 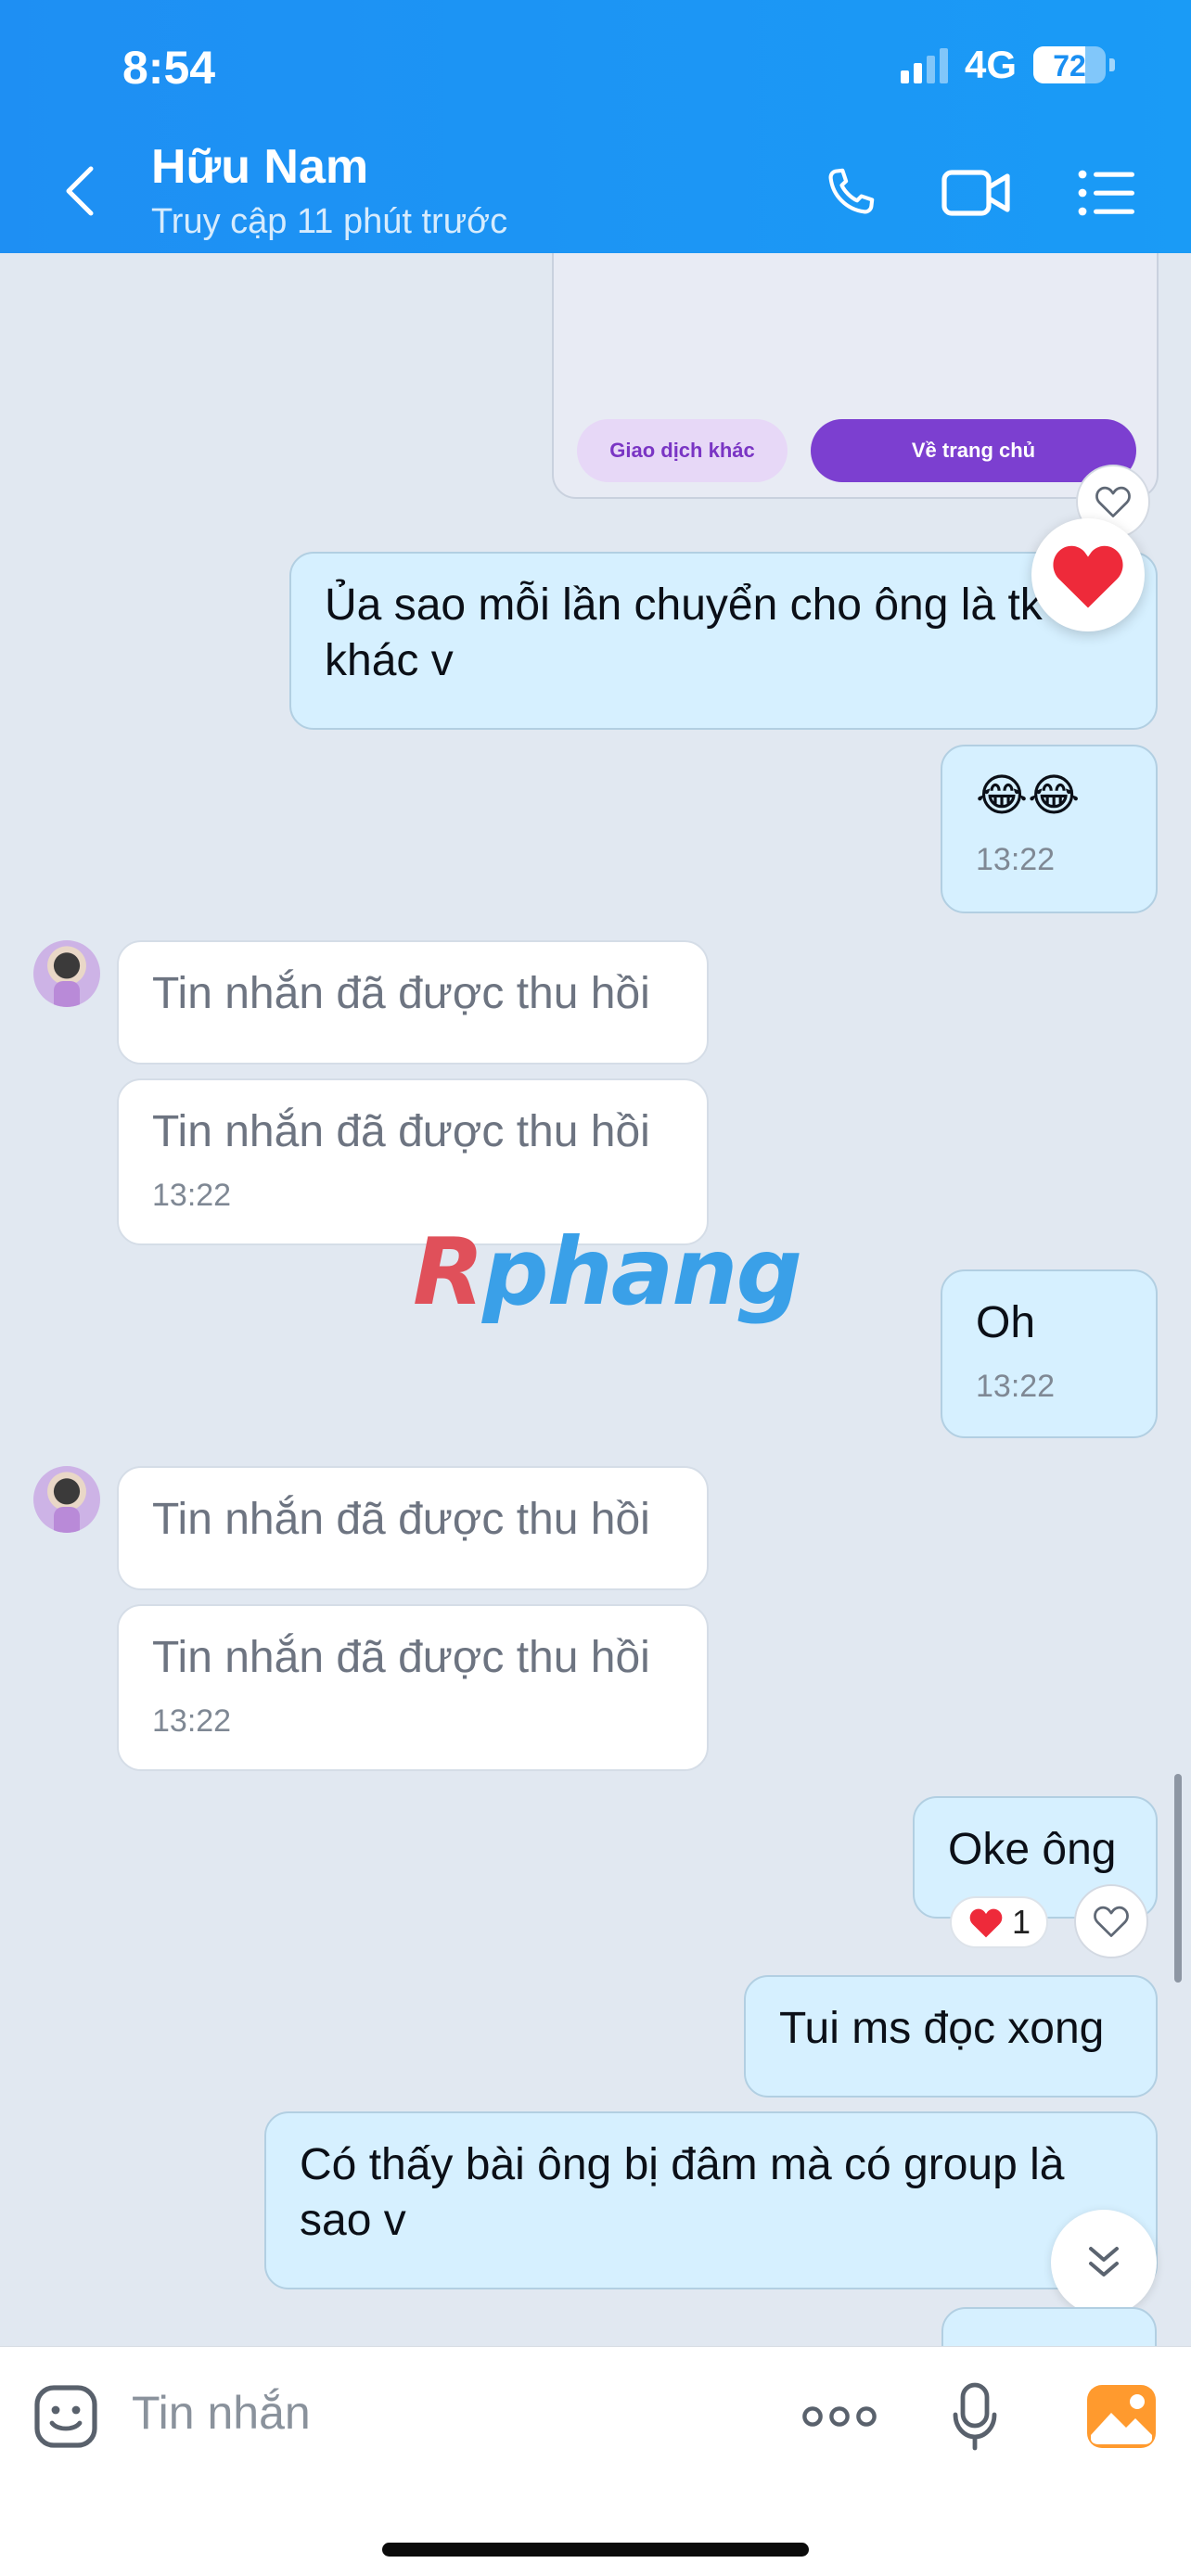 I want to click on double-chevron-down-icon, so click(x=1104, y=2261).